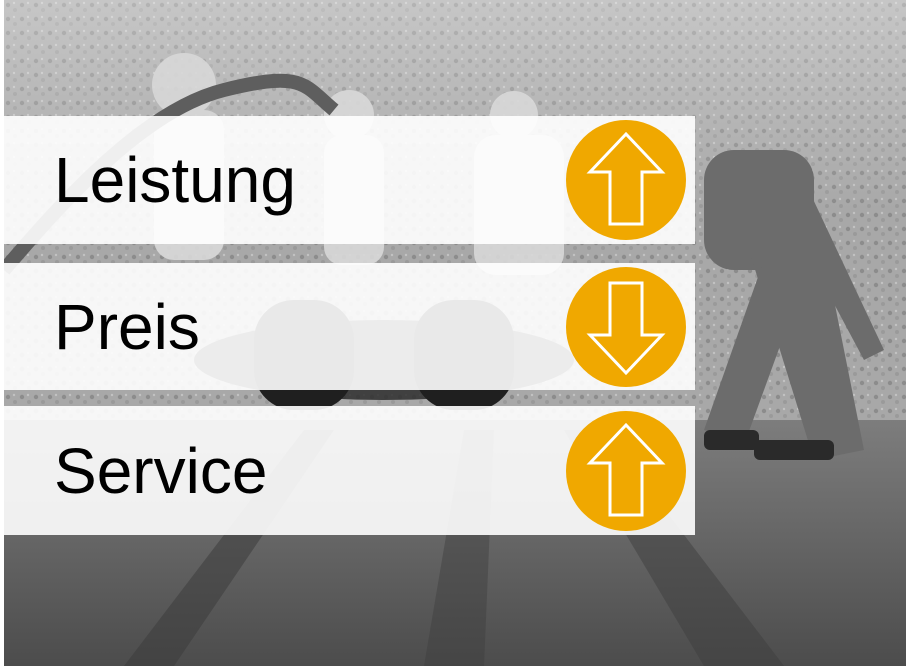  I want to click on arrow-down-icon, so click(626, 328).